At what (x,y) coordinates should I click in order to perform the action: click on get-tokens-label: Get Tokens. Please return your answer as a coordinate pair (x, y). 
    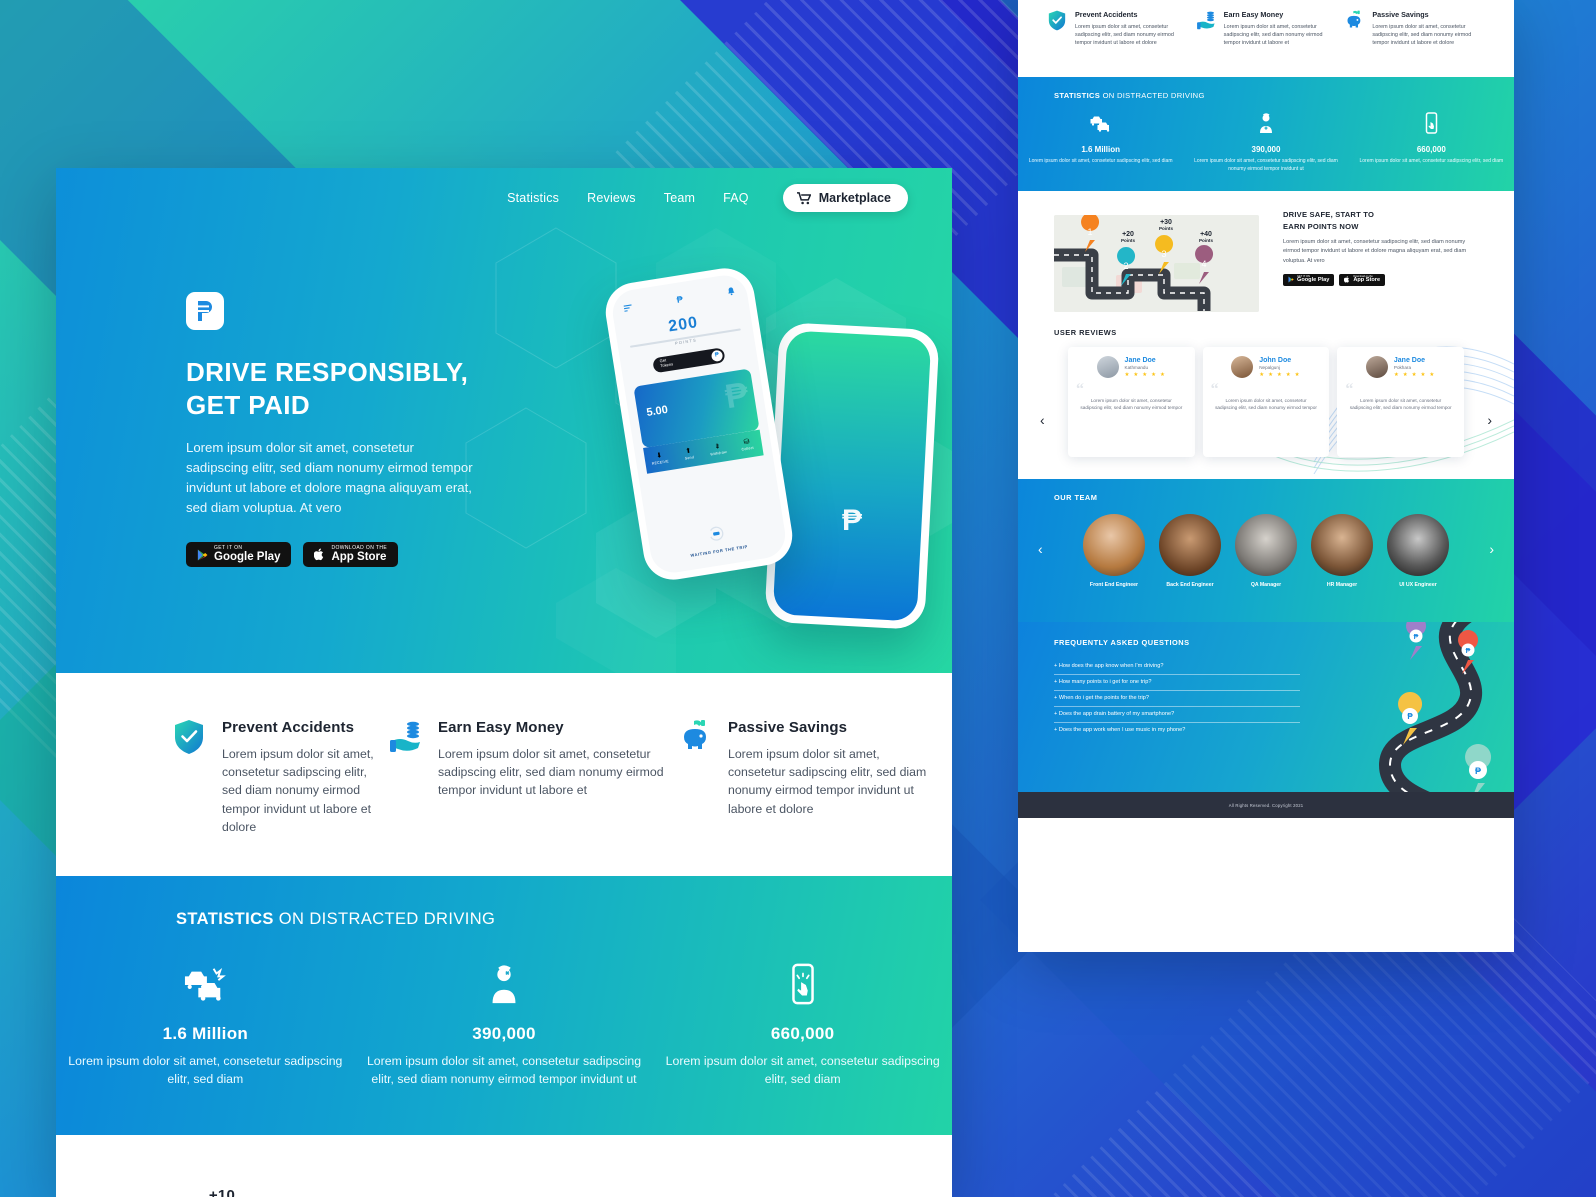
    Looking at the image, I should click on (666, 363).